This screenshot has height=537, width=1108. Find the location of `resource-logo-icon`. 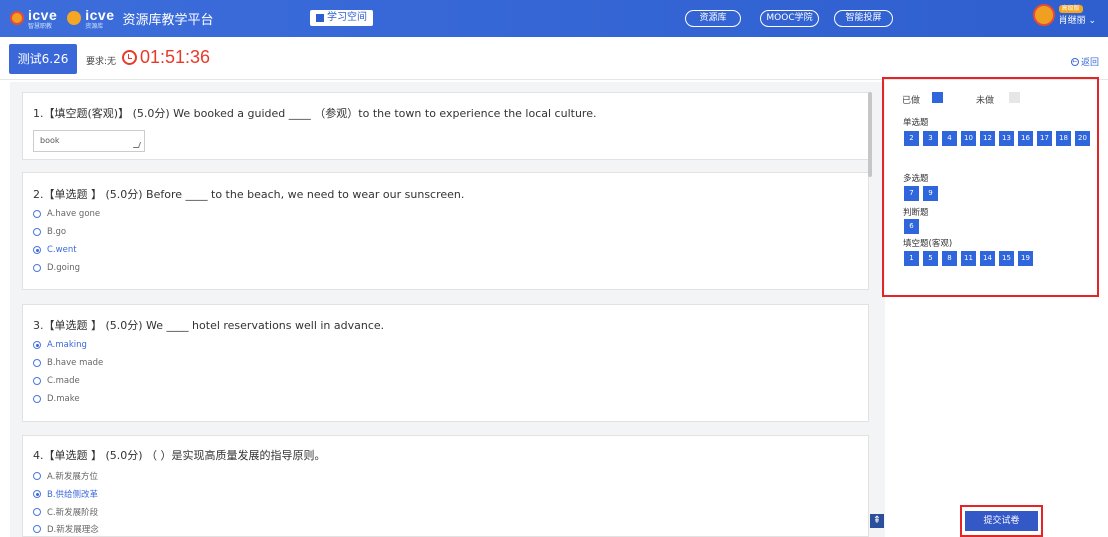

resource-logo-icon is located at coordinates (74, 18).